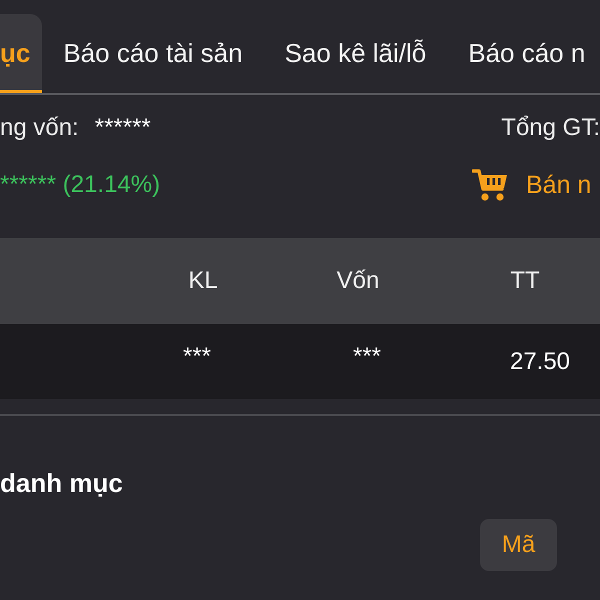  Describe the element at coordinates (540, 362) in the screenshot. I see `table-cell: 27.50` at that location.